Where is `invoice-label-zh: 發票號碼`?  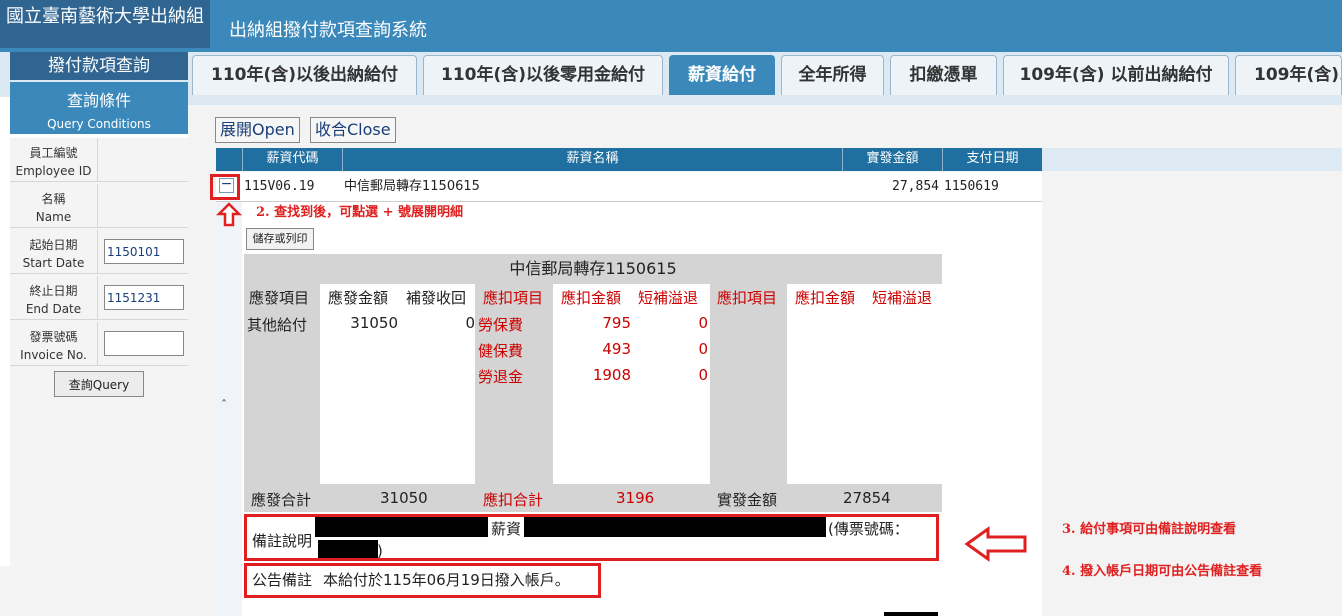 invoice-label-zh: 發票號碼 is located at coordinates (53, 337).